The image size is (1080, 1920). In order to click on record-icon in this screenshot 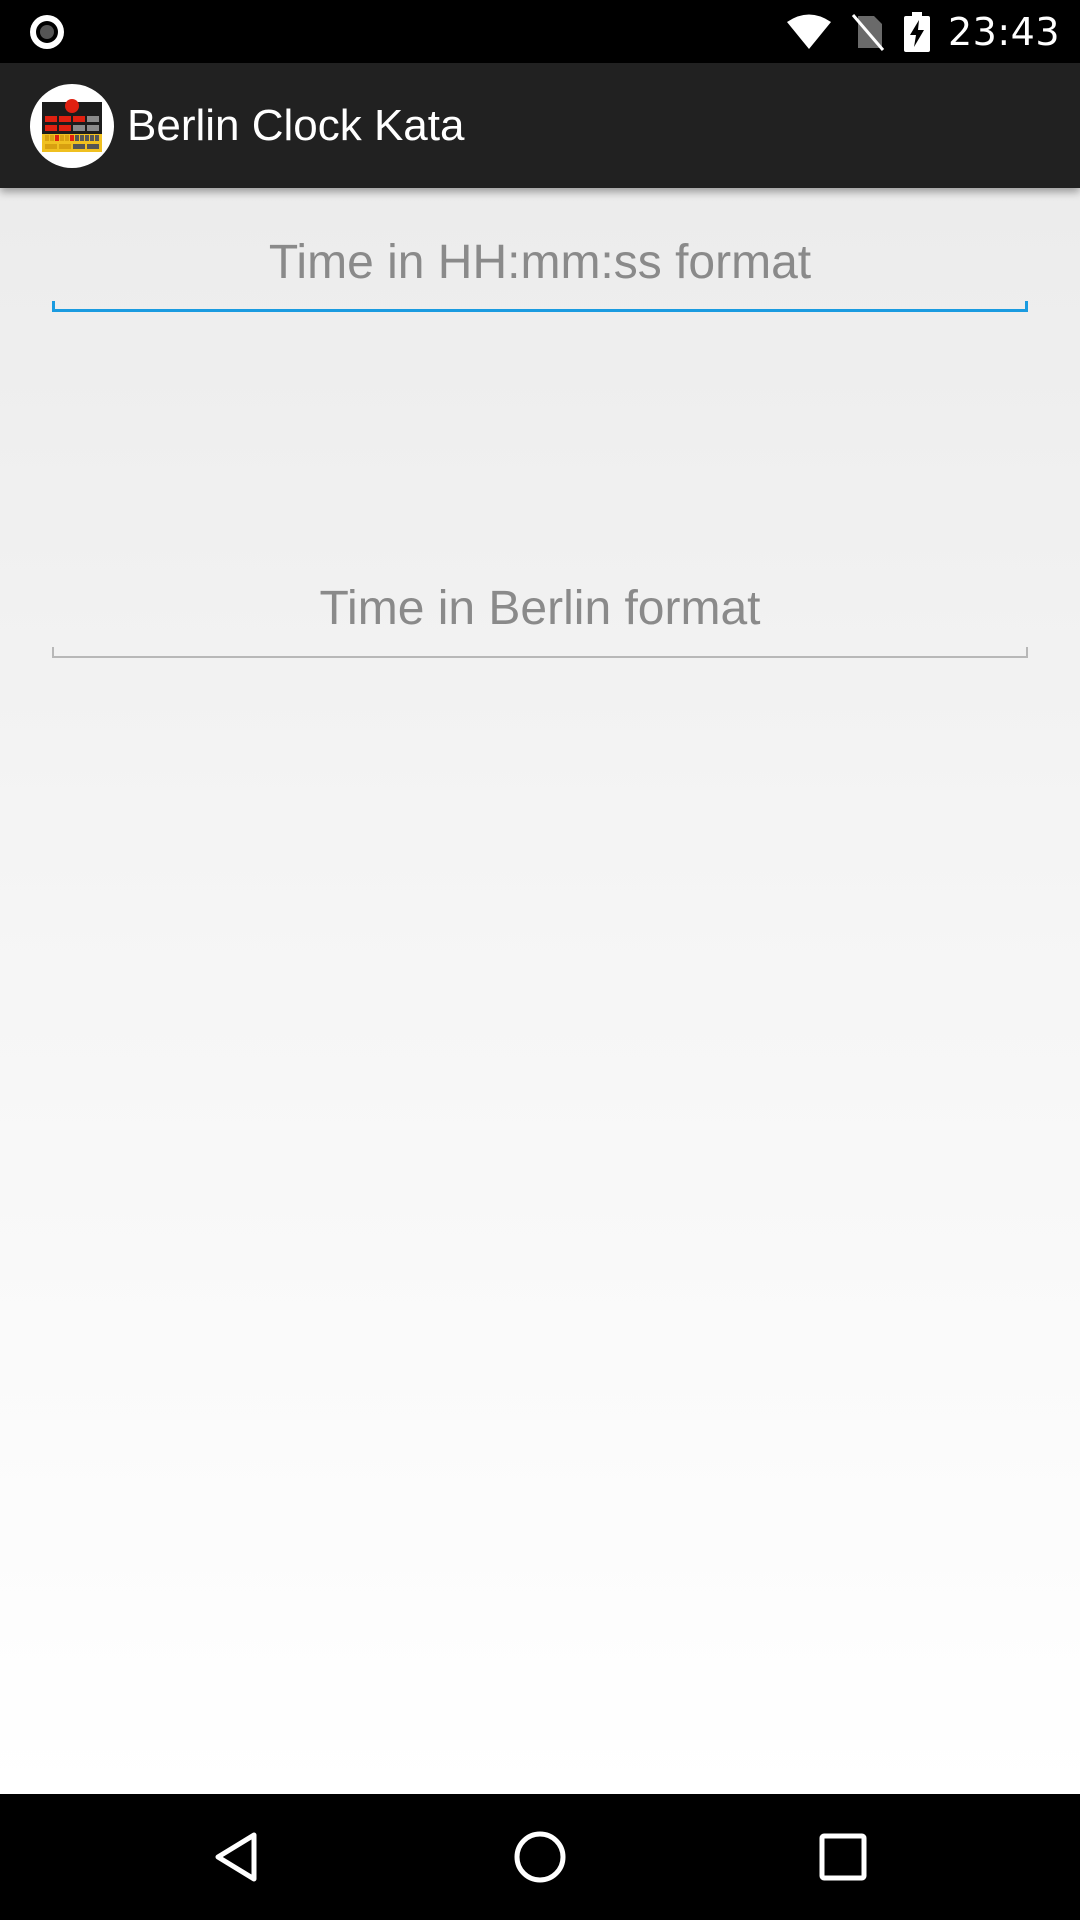, I will do `click(47, 32)`.